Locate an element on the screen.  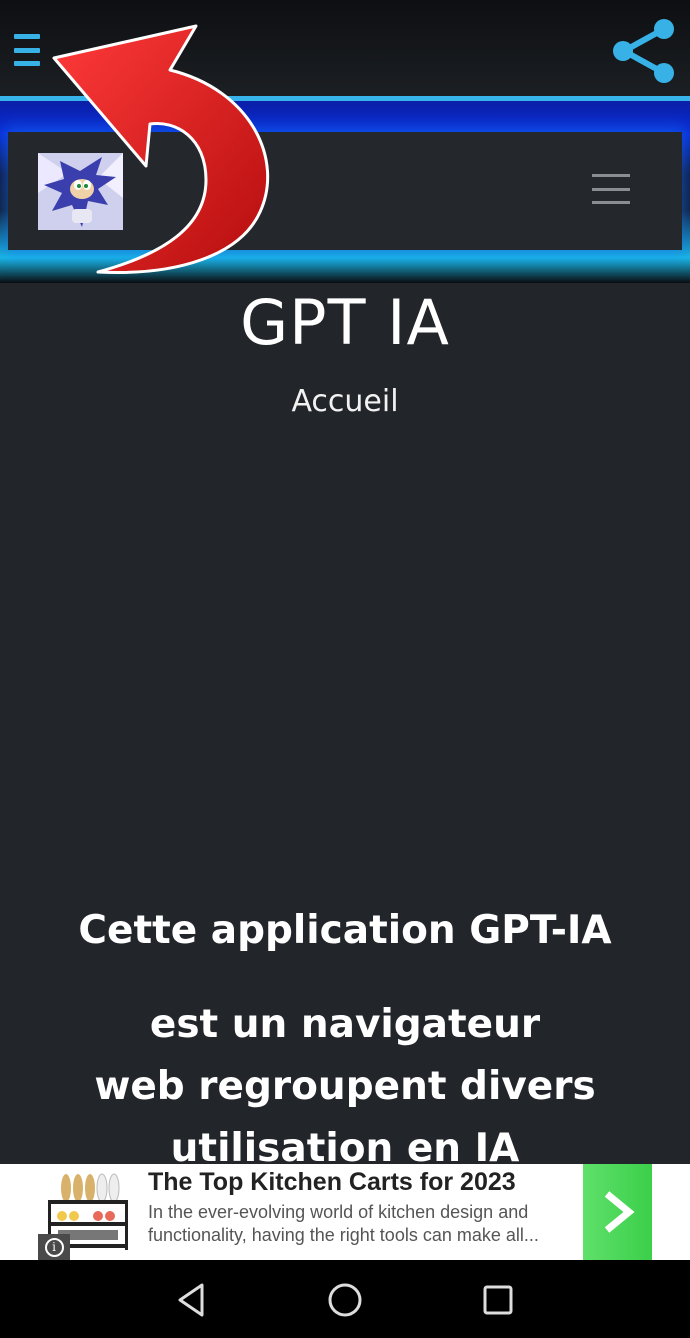
curved-red-arrow-icon is located at coordinates (161, 149).